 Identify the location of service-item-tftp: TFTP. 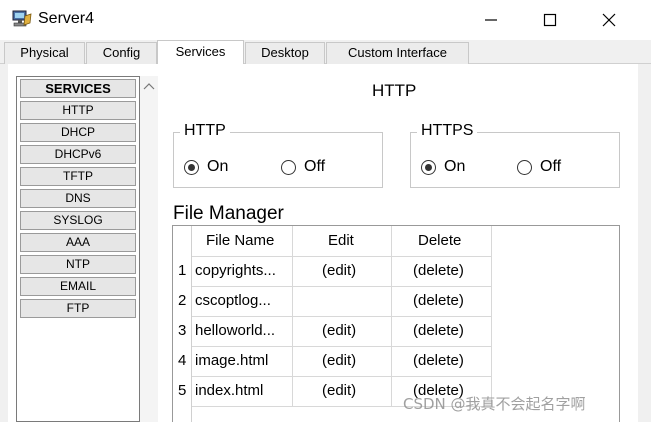
(78, 176).